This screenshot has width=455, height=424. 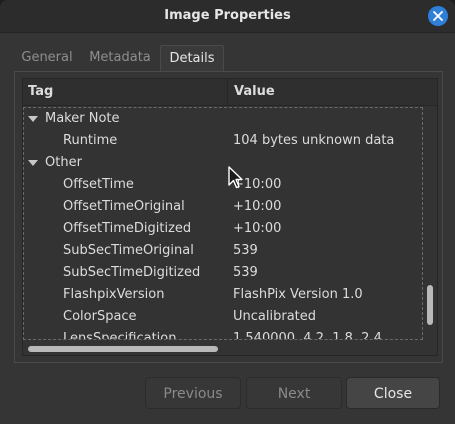 What do you see at coordinates (192, 58) in the screenshot?
I see `tab-details: Details` at bounding box center [192, 58].